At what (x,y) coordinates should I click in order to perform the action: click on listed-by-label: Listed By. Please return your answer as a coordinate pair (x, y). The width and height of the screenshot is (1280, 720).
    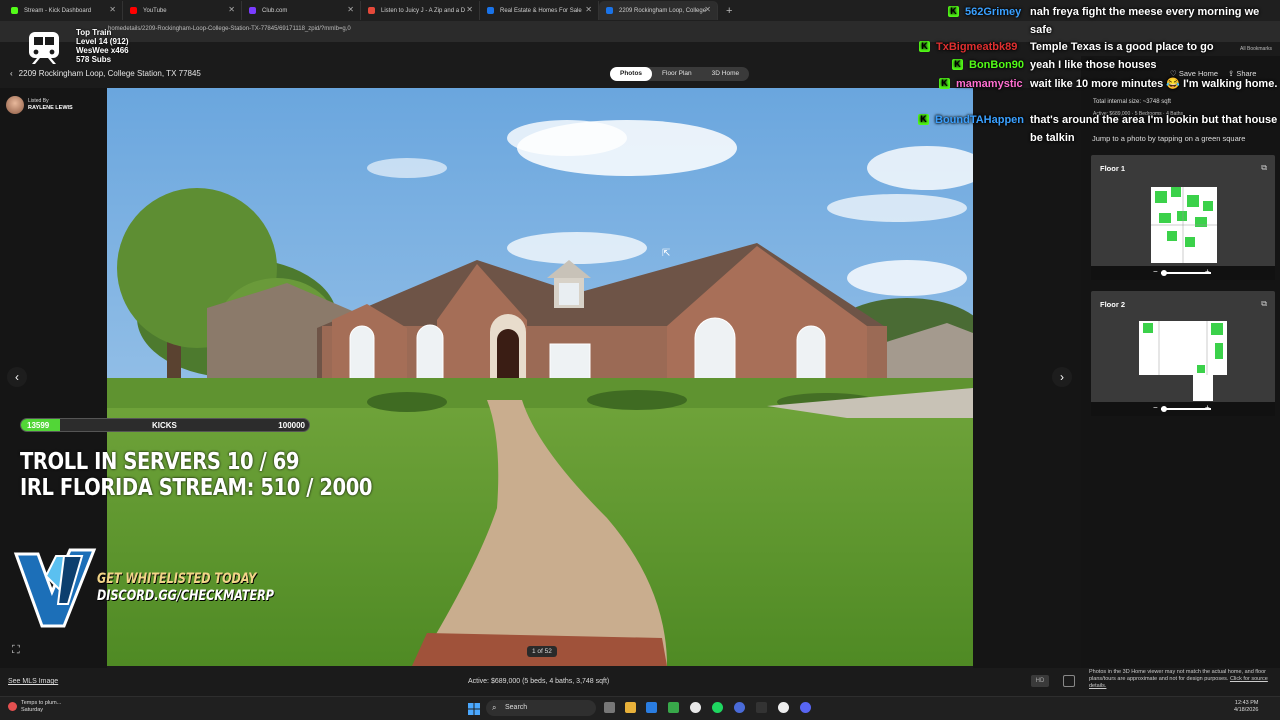
    Looking at the image, I should click on (38, 101).